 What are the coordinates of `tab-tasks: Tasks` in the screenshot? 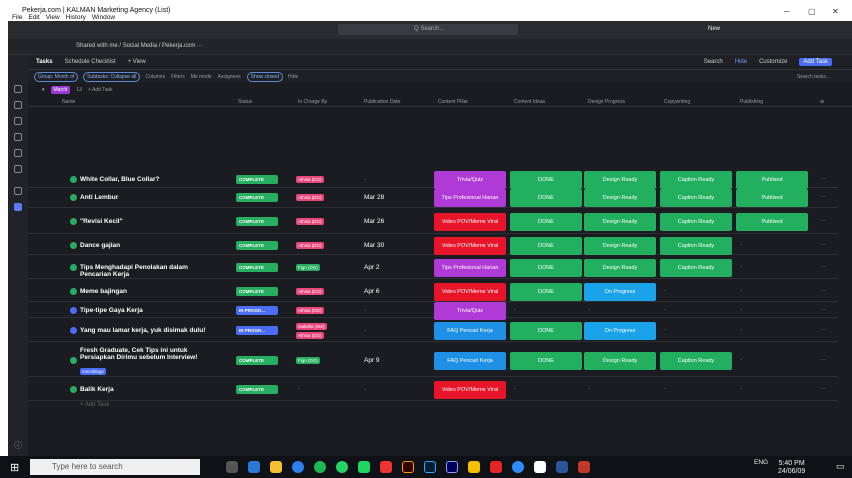 It's located at (44, 62).